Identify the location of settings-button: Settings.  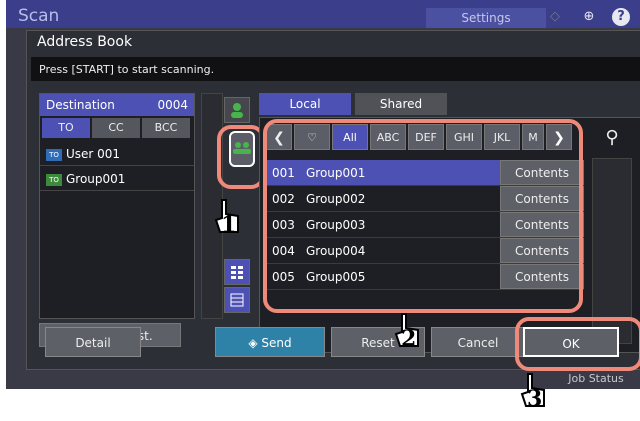
(486, 18).